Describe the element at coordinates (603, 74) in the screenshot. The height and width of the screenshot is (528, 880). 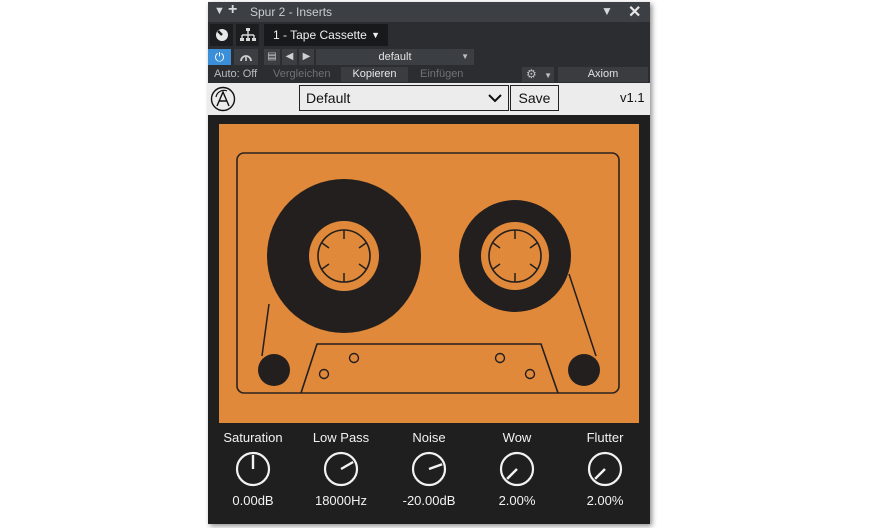
I see `device-button: Axiom` at that location.